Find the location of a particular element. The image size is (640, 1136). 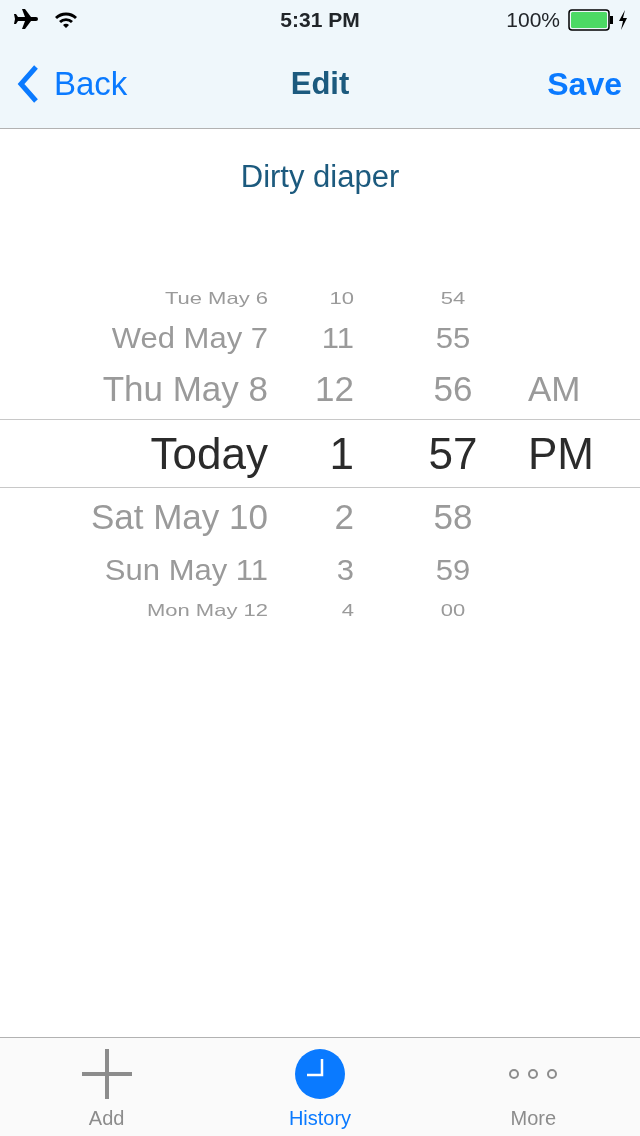

tab-button: More is located at coordinates (533, 1087).